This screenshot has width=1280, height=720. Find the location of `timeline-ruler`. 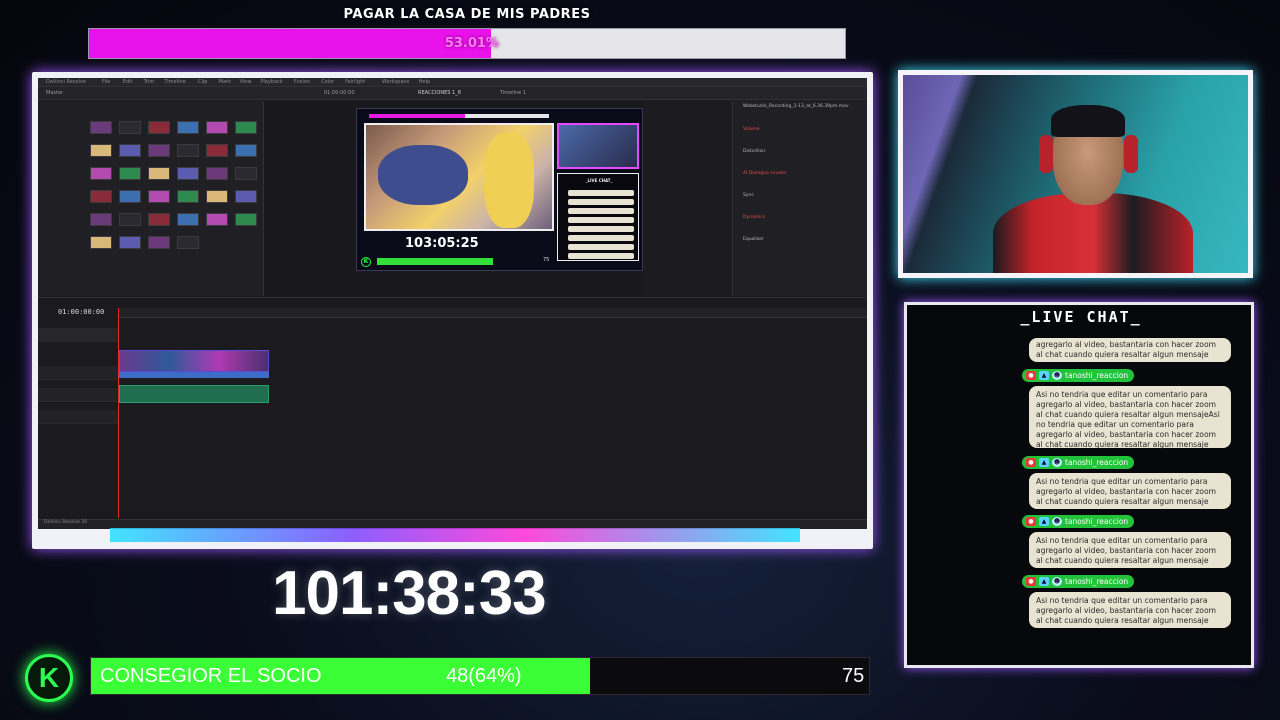

timeline-ruler is located at coordinates (492, 313).